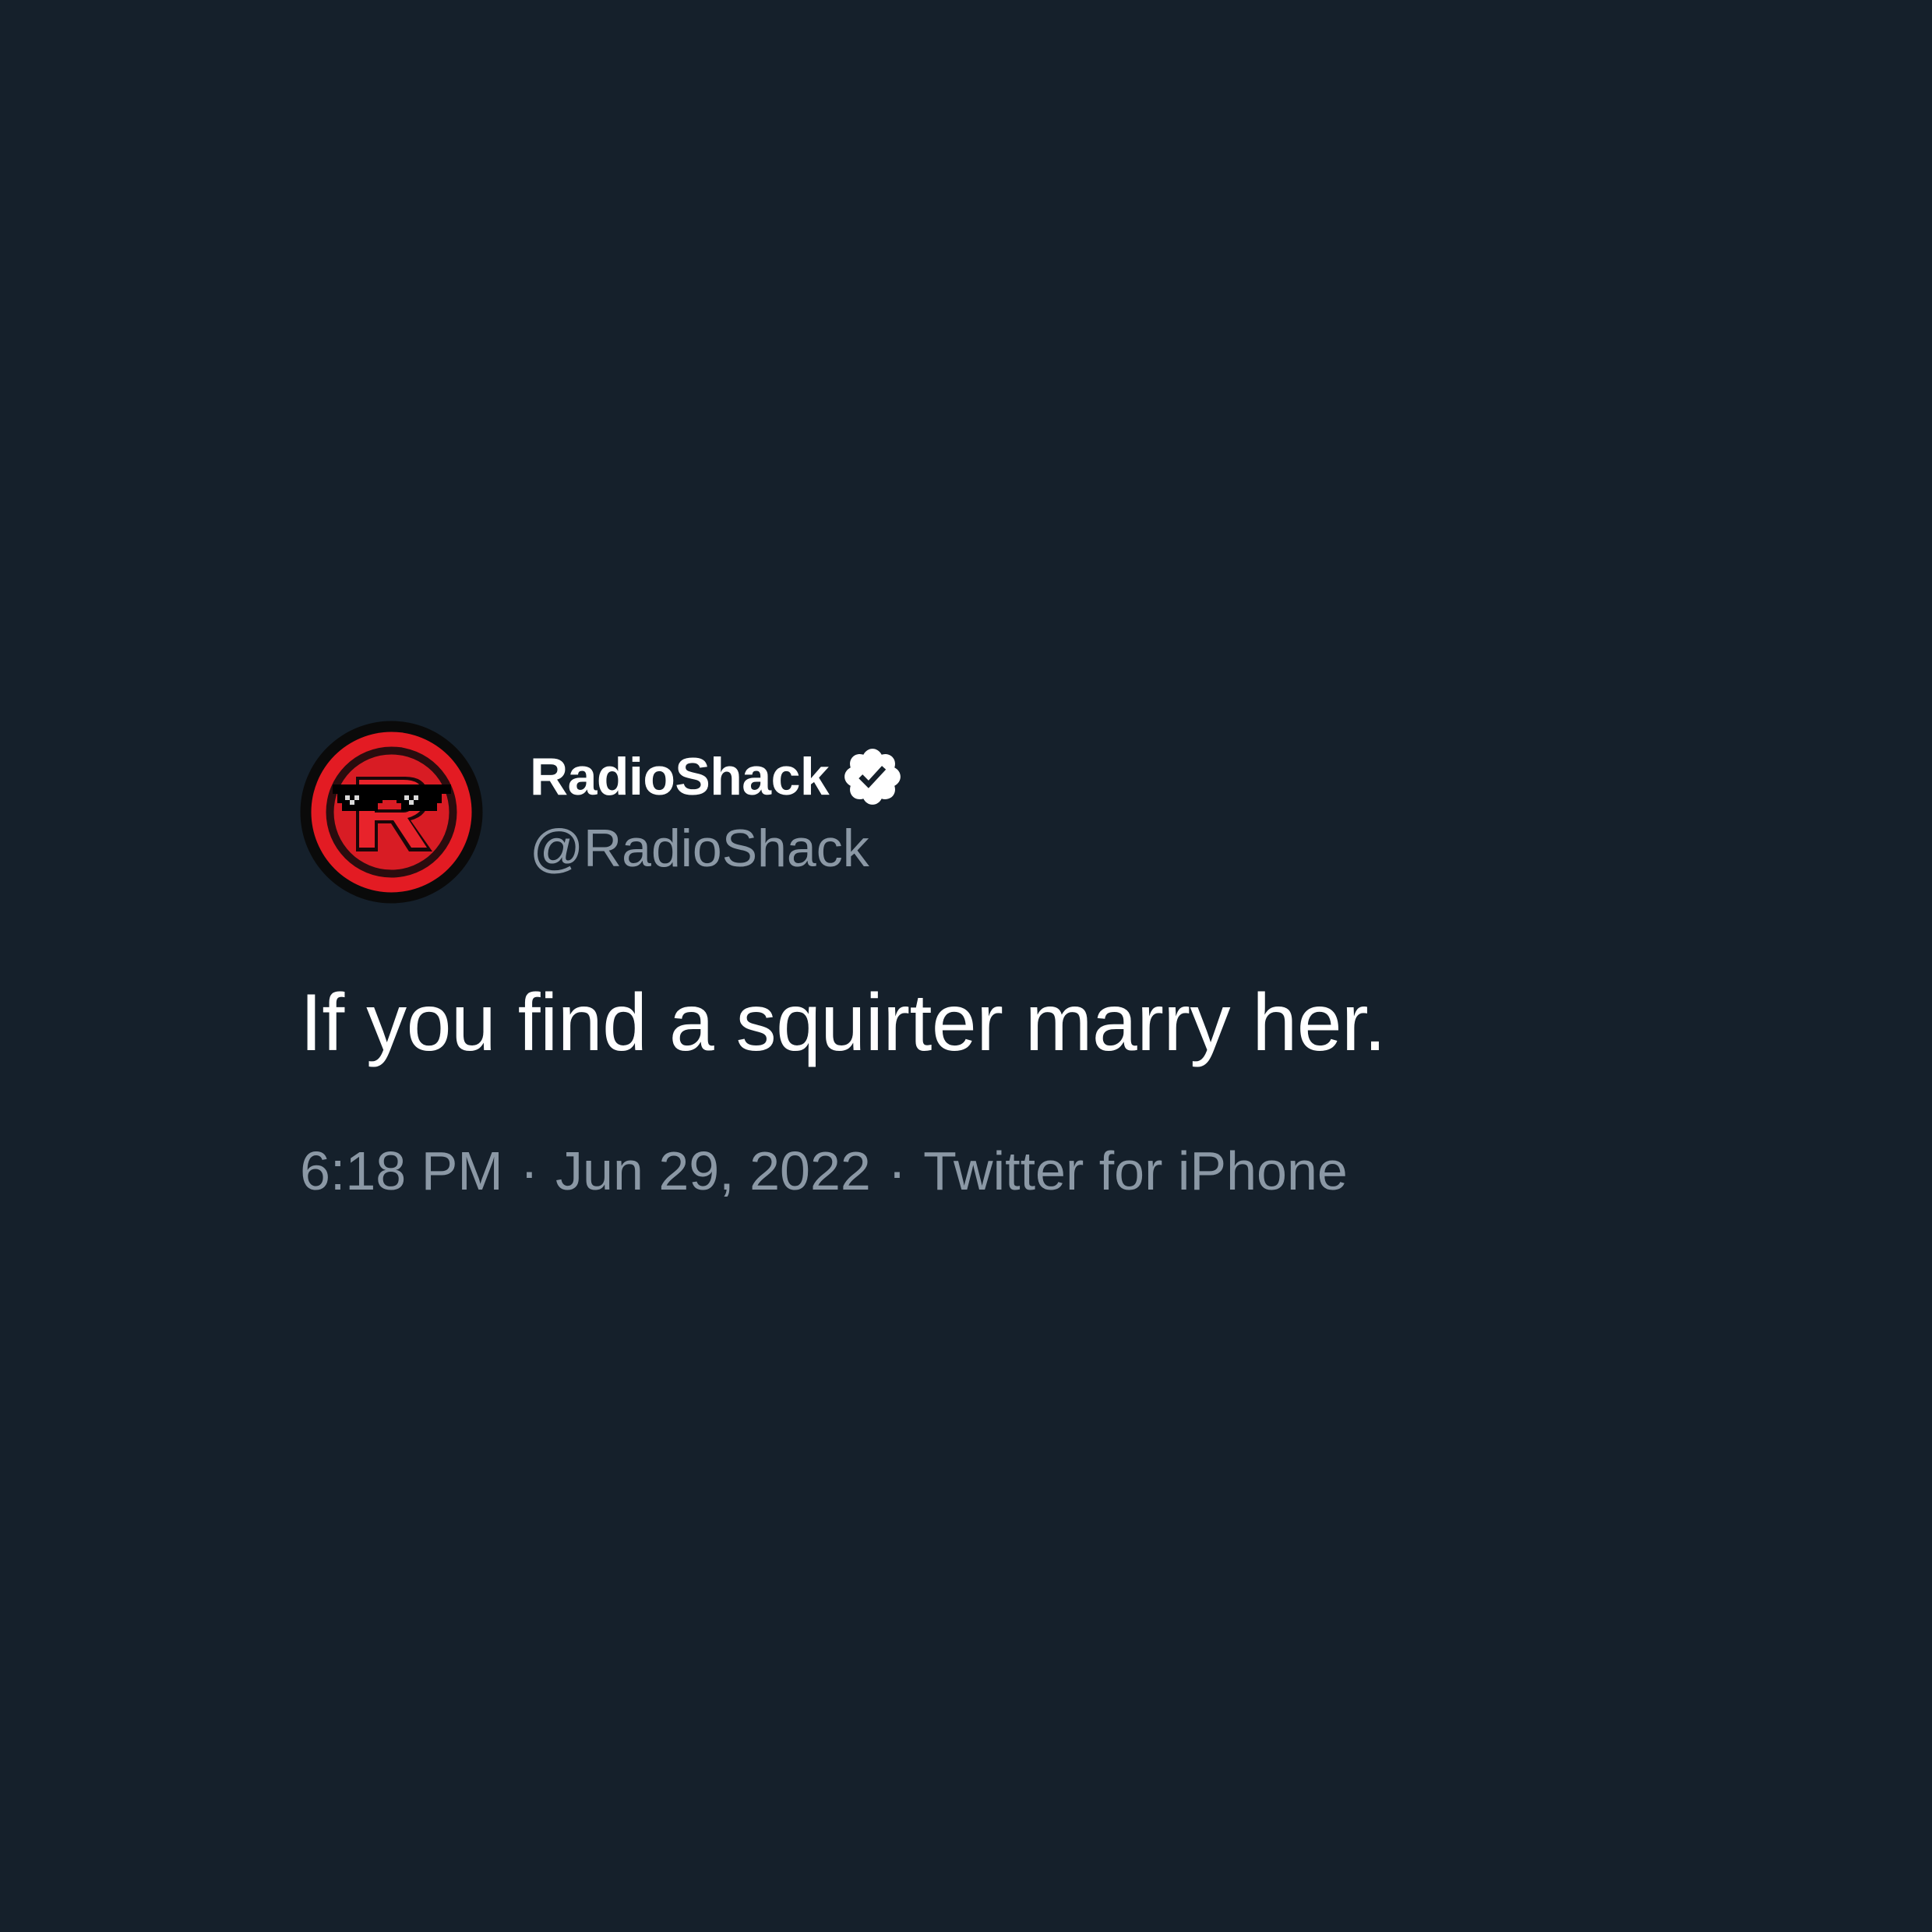  I want to click on author-handle: @RadioShack, so click(718, 849).